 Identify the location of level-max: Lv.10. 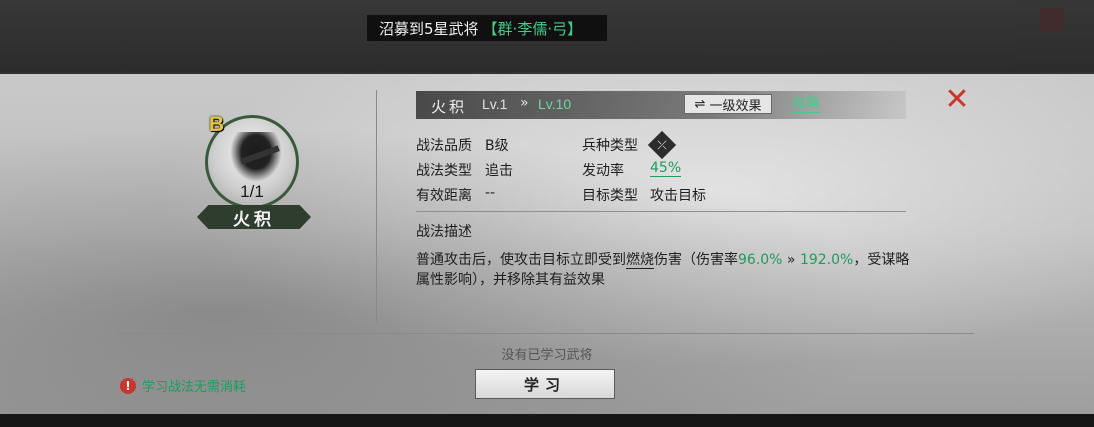
(555, 104).